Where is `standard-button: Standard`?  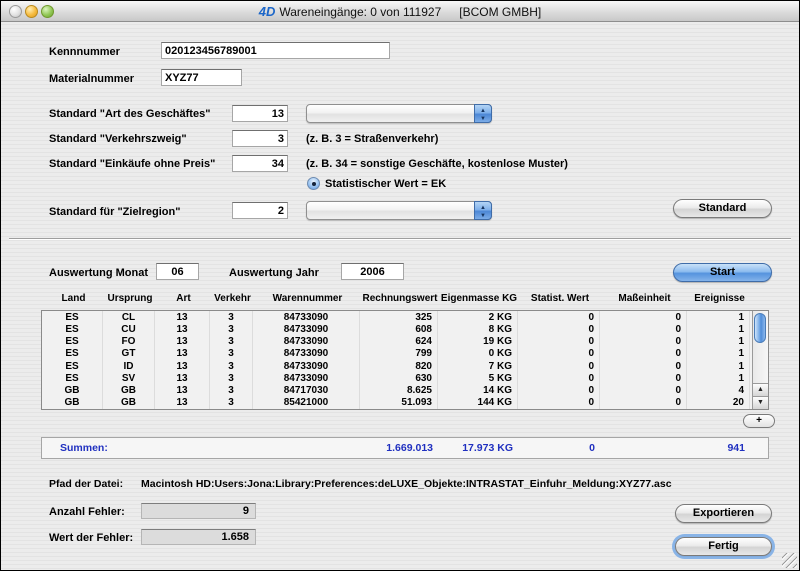 standard-button: Standard is located at coordinates (722, 208).